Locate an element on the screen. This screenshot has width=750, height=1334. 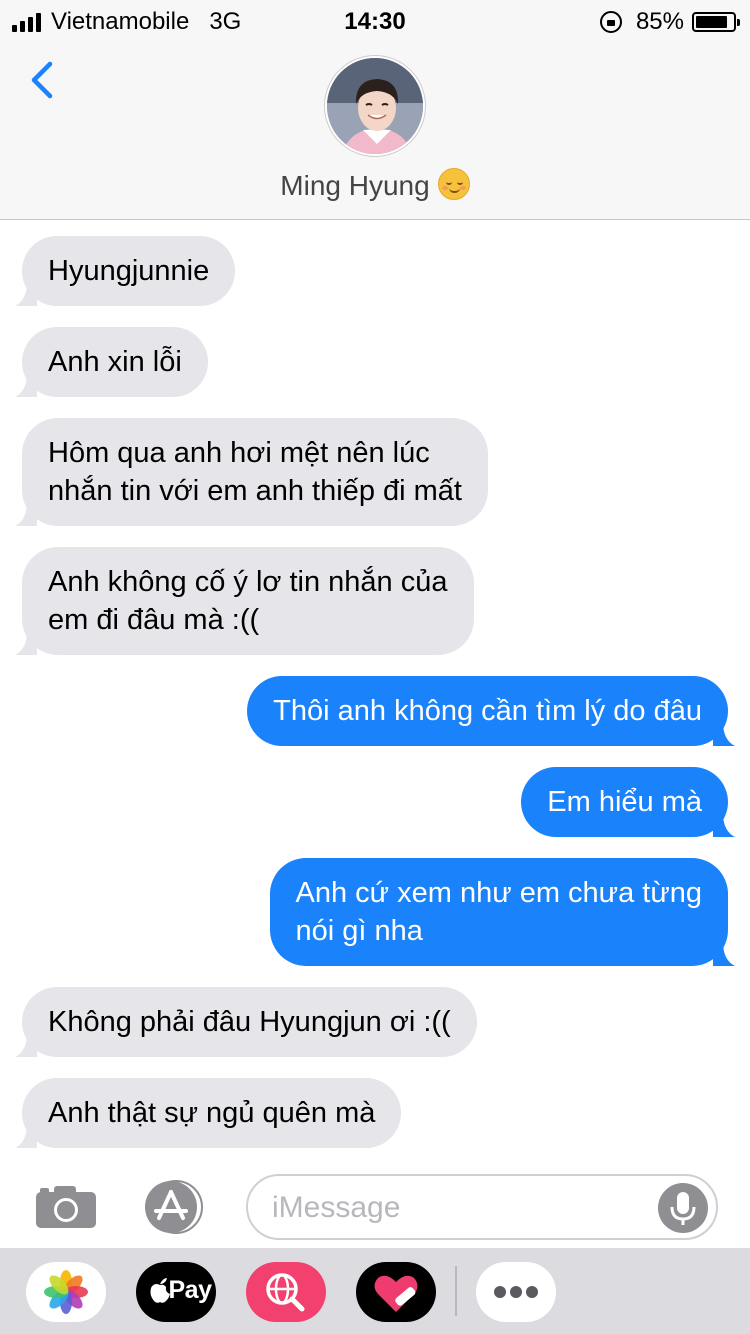
camera-icon is located at coordinates (66, 1207).